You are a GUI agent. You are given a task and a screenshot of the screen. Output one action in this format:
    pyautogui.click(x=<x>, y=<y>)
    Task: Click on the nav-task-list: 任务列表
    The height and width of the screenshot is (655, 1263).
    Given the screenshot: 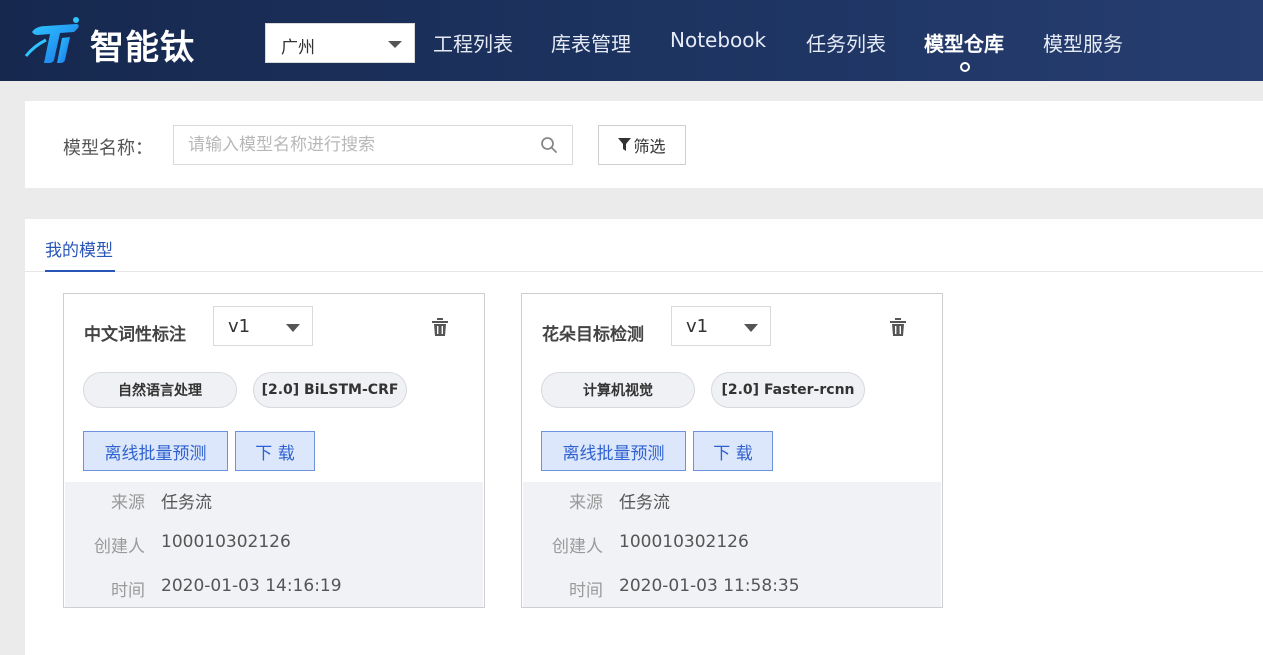 What is the action you would take?
    pyautogui.click(x=846, y=42)
    